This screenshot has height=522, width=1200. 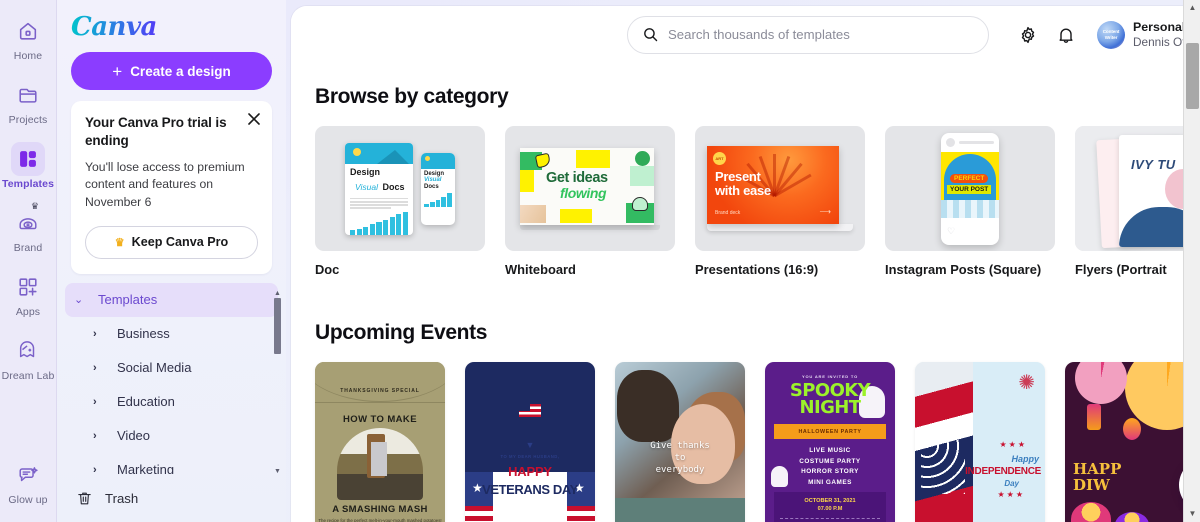 What do you see at coordinates (146, 402) in the screenshot?
I see `tree-item-label: Education` at bounding box center [146, 402].